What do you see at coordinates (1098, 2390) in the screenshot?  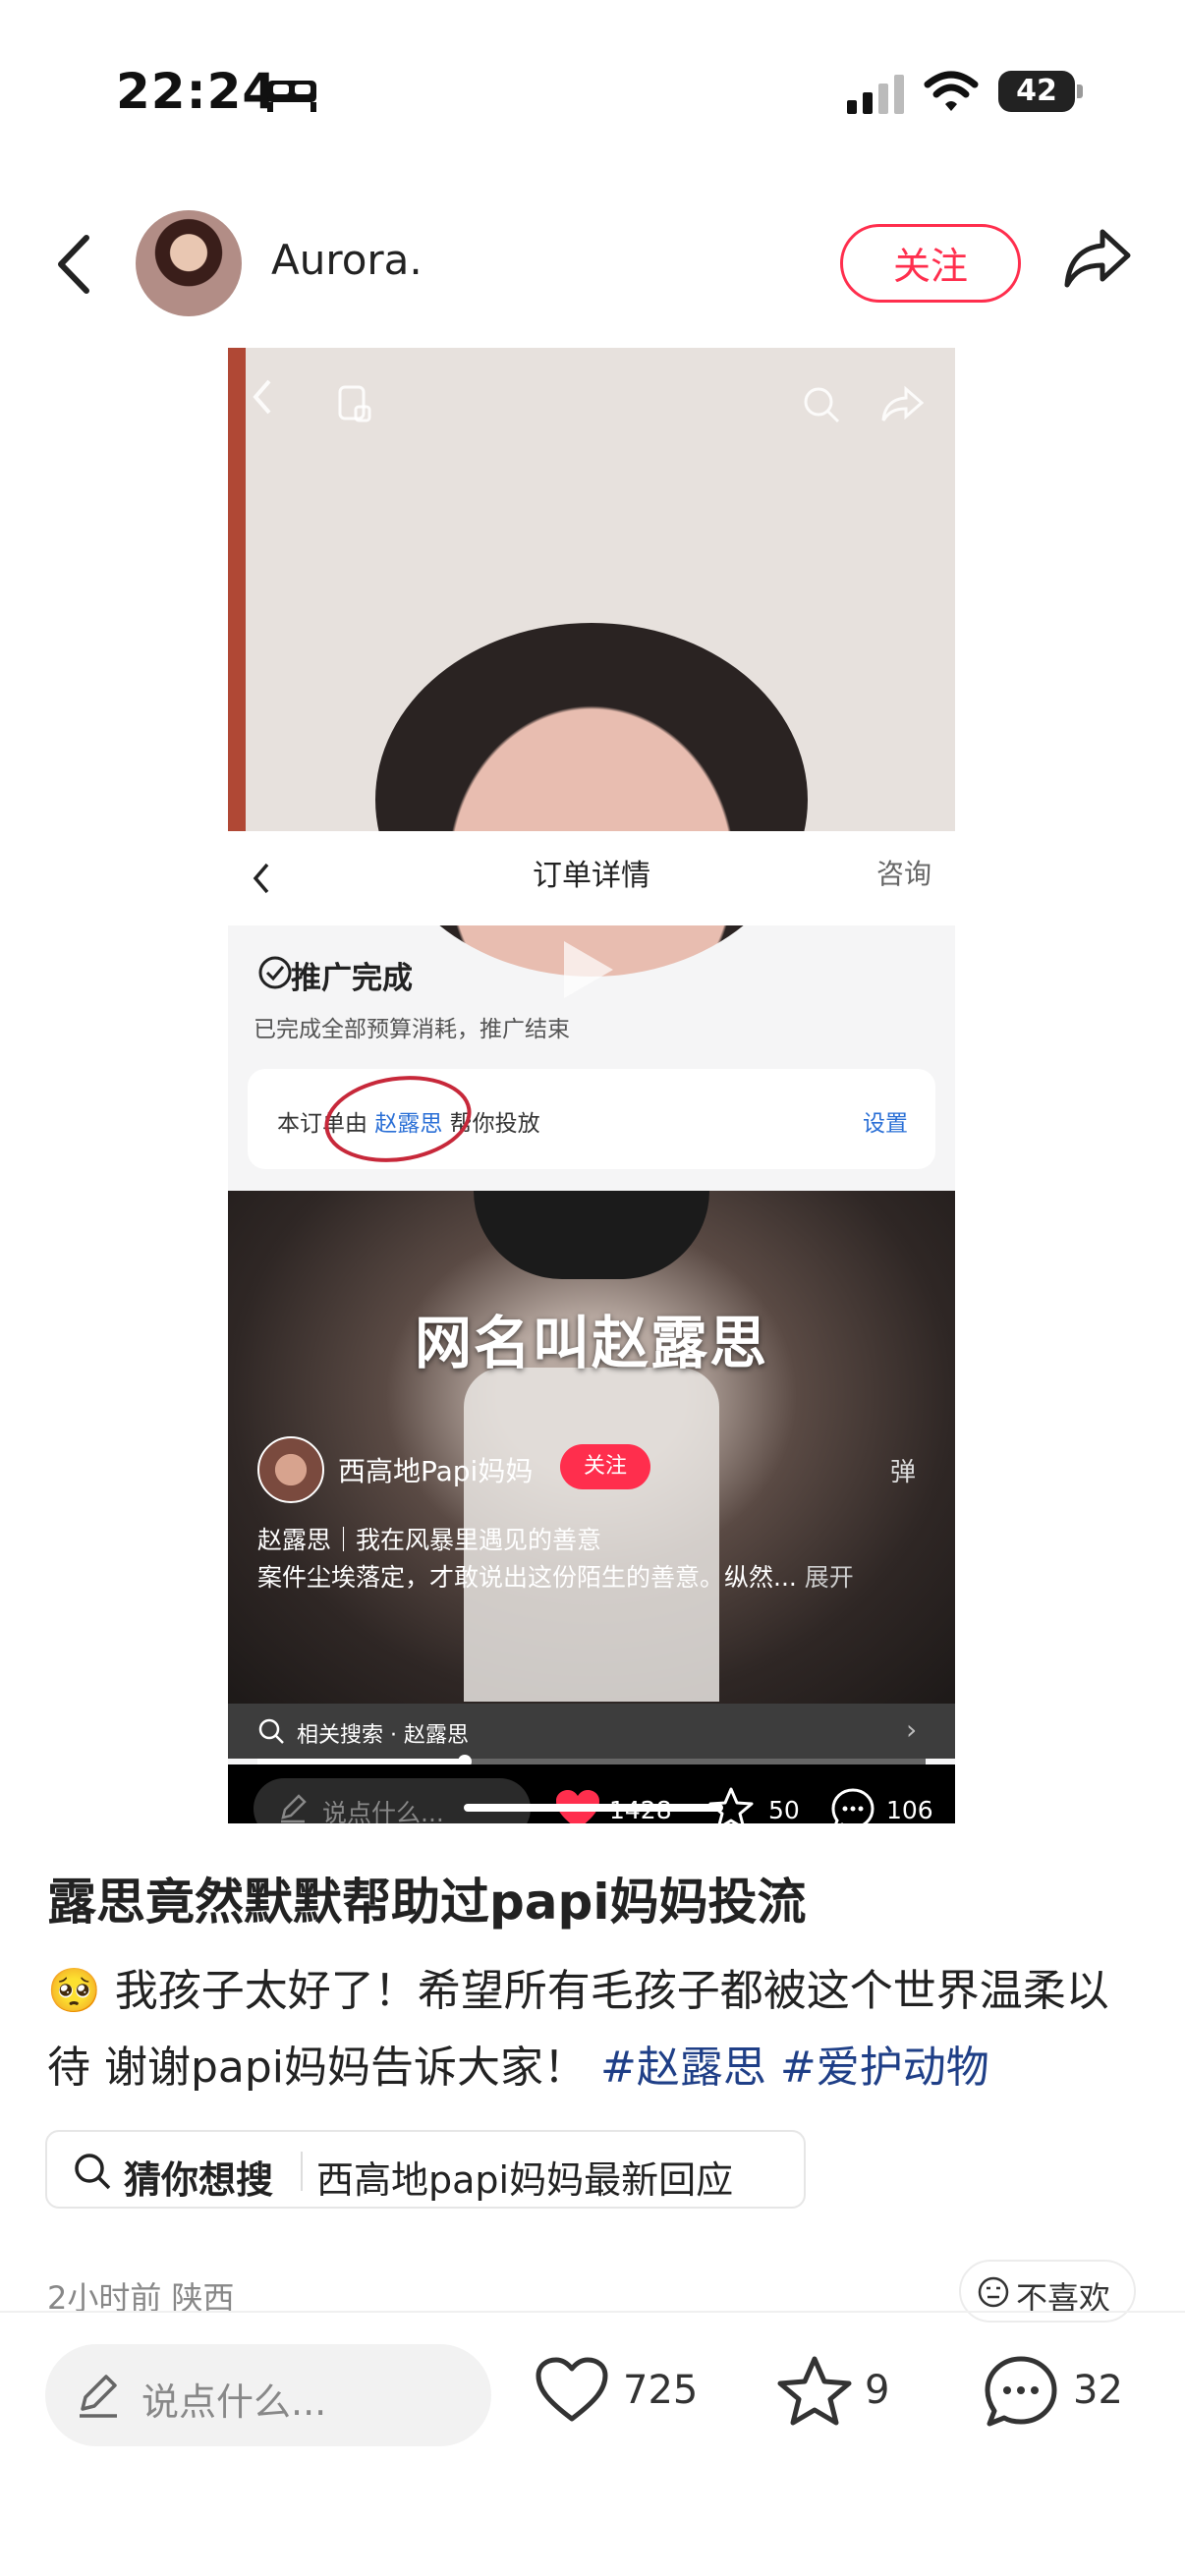 I see `comment-count: 32` at bounding box center [1098, 2390].